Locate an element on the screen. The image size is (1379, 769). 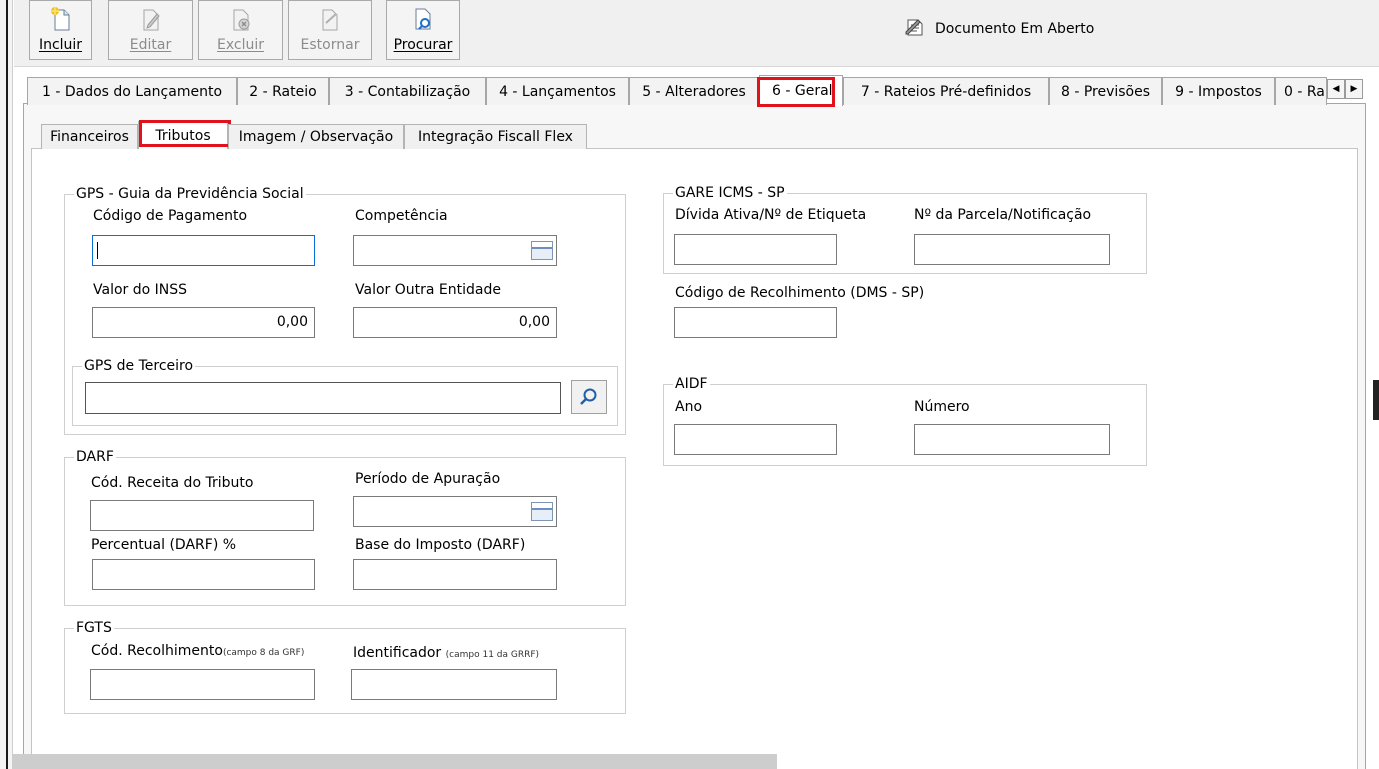
tab-geral-highlight is located at coordinates (796, 92).